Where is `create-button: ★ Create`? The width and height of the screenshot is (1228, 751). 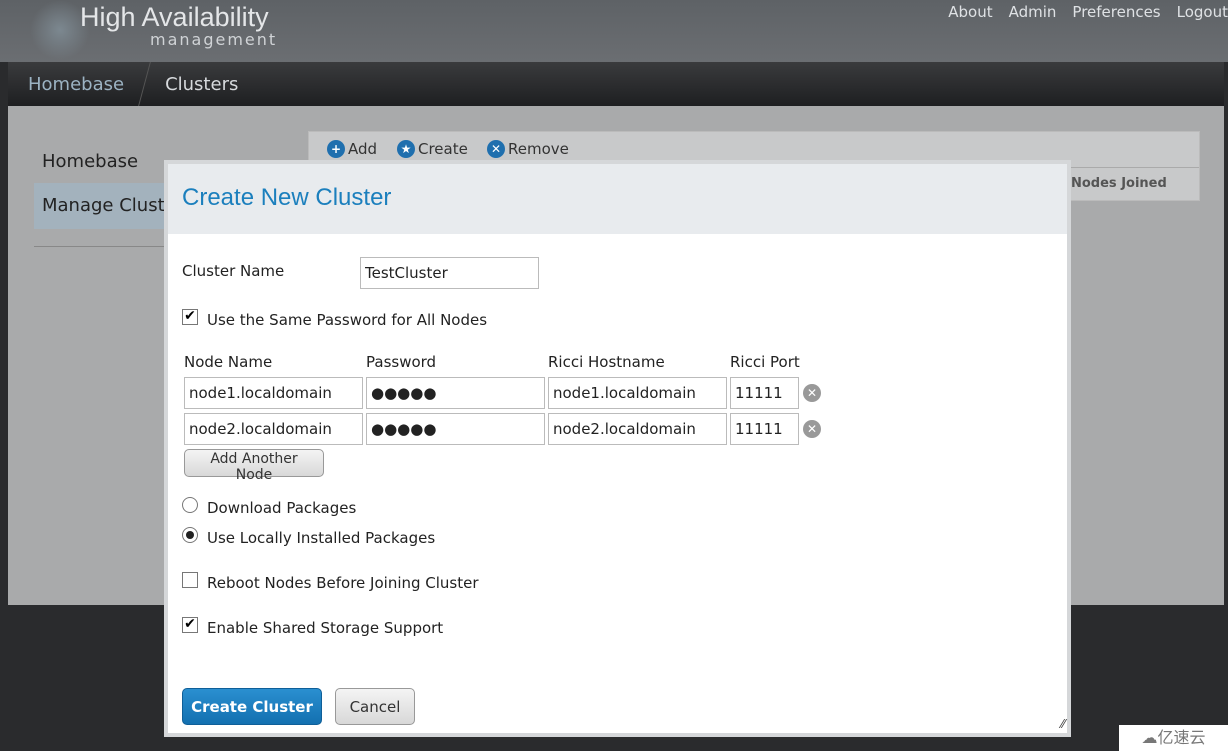
create-button: ★ Create is located at coordinates (432, 149).